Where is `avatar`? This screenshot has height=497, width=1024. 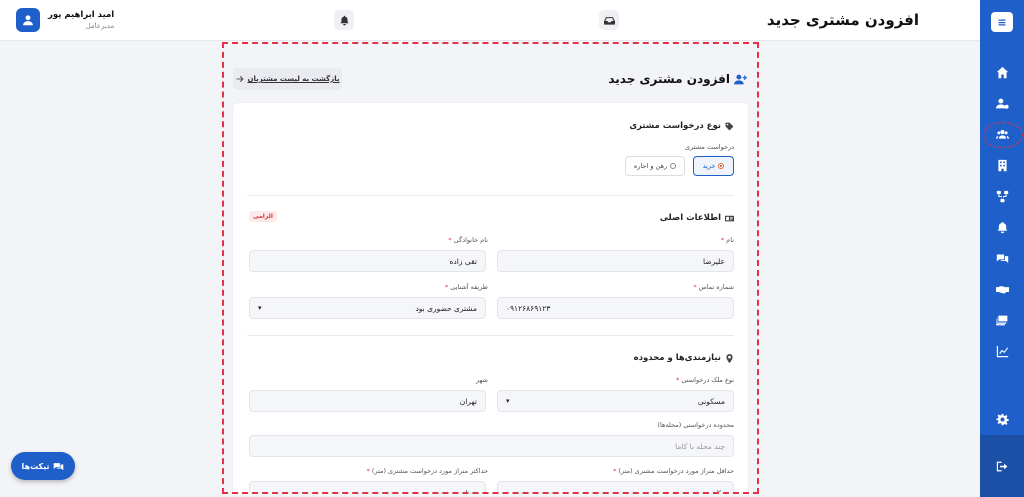 avatar is located at coordinates (28, 20).